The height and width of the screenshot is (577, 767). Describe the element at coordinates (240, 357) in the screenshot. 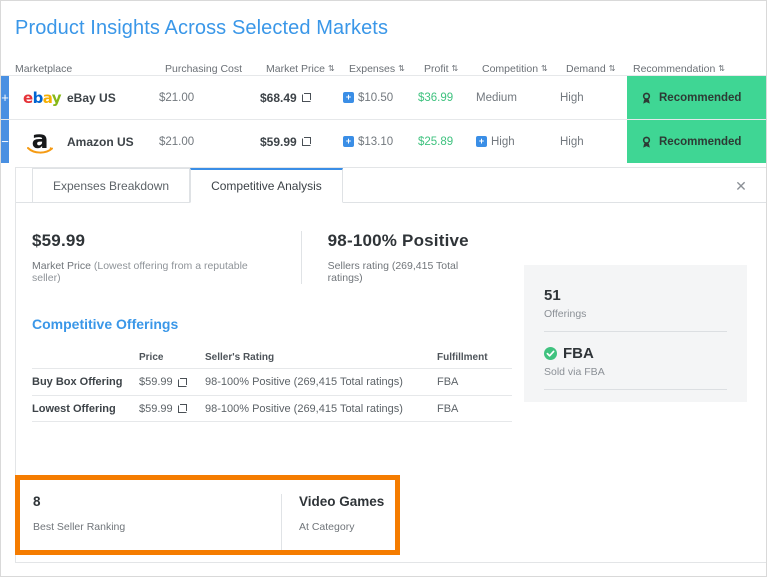

I see `offerings-col-rating: Seller's Rating` at that location.